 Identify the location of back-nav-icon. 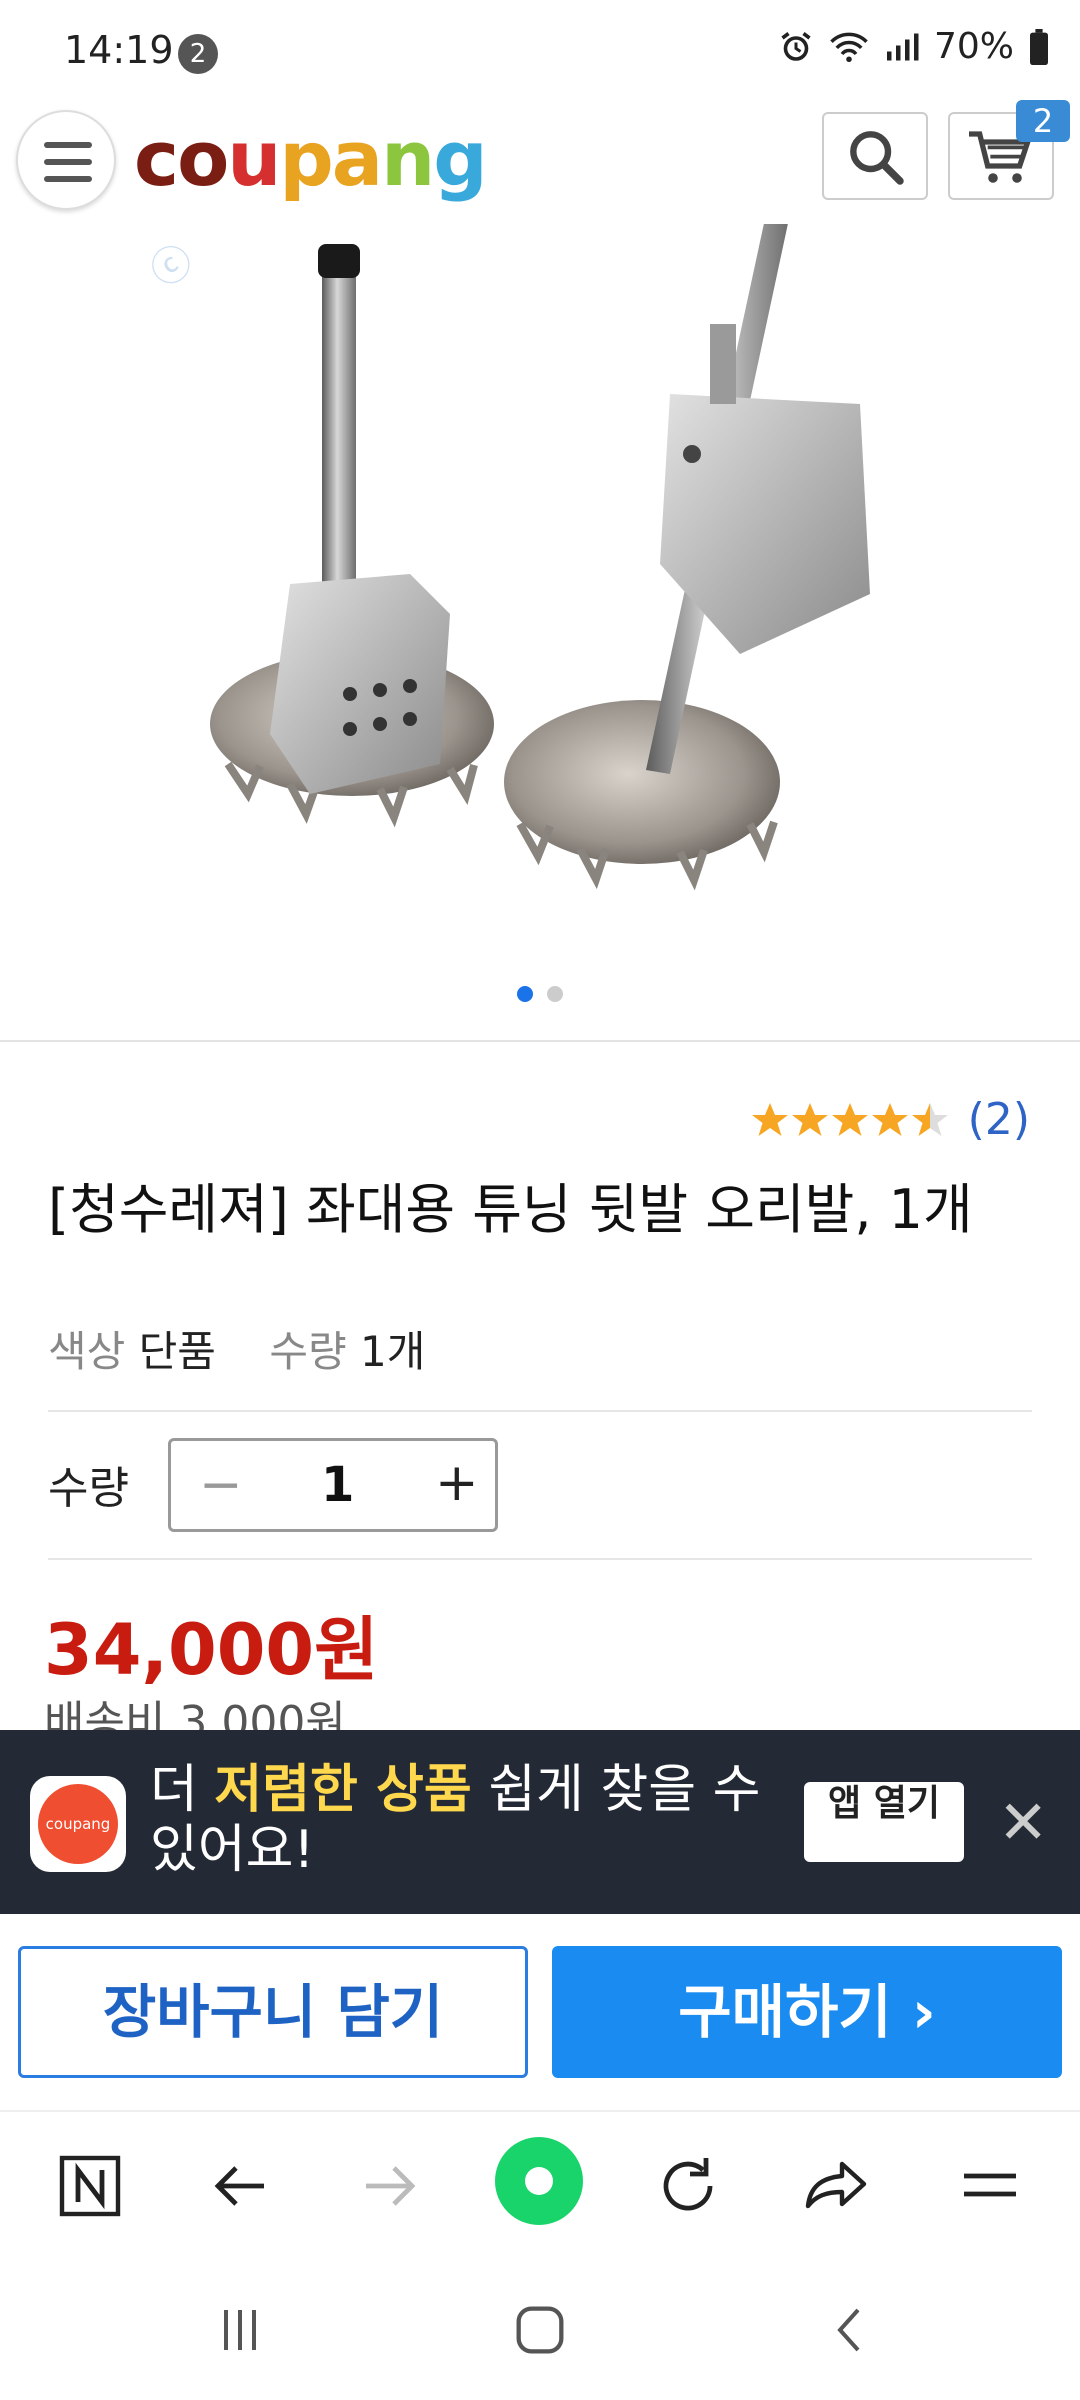
(850, 2330).